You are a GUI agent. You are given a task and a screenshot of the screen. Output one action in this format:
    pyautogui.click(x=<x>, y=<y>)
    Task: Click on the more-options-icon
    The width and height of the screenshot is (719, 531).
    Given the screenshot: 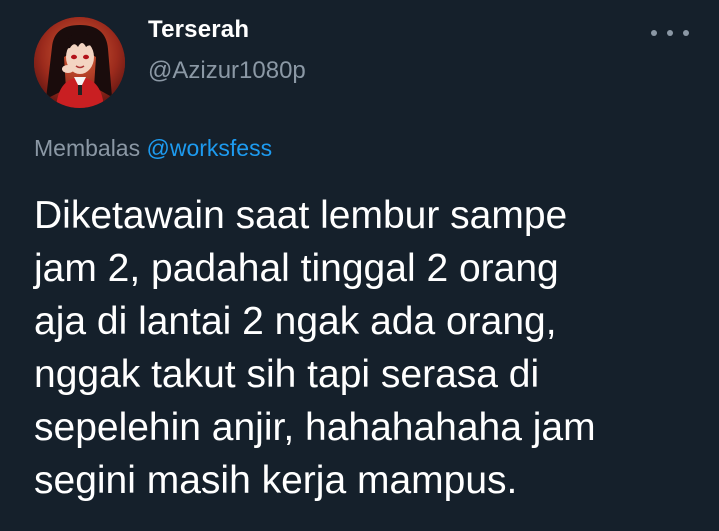 What is the action you would take?
    pyautogui.click(x=670, y=33)
    